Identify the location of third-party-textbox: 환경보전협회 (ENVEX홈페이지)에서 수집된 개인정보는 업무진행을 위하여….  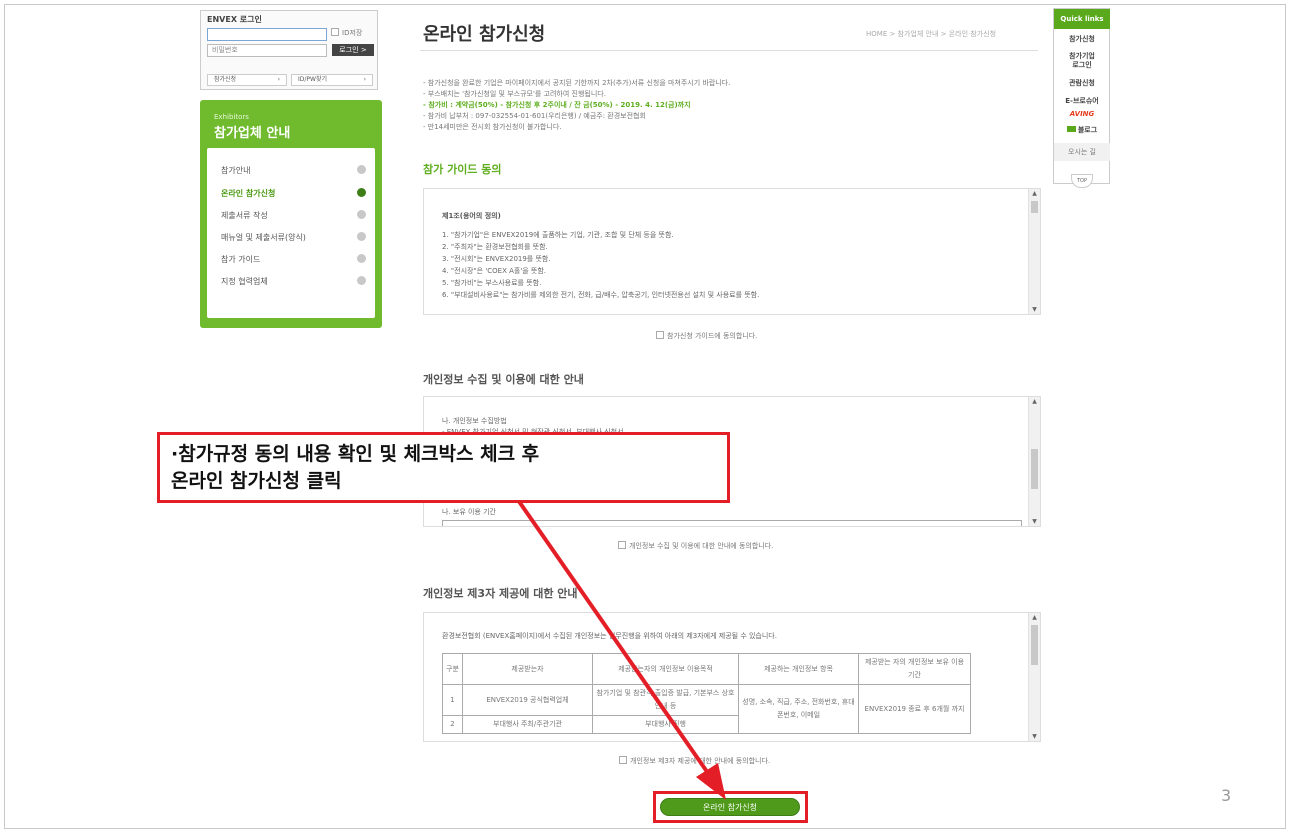
(732, 677).